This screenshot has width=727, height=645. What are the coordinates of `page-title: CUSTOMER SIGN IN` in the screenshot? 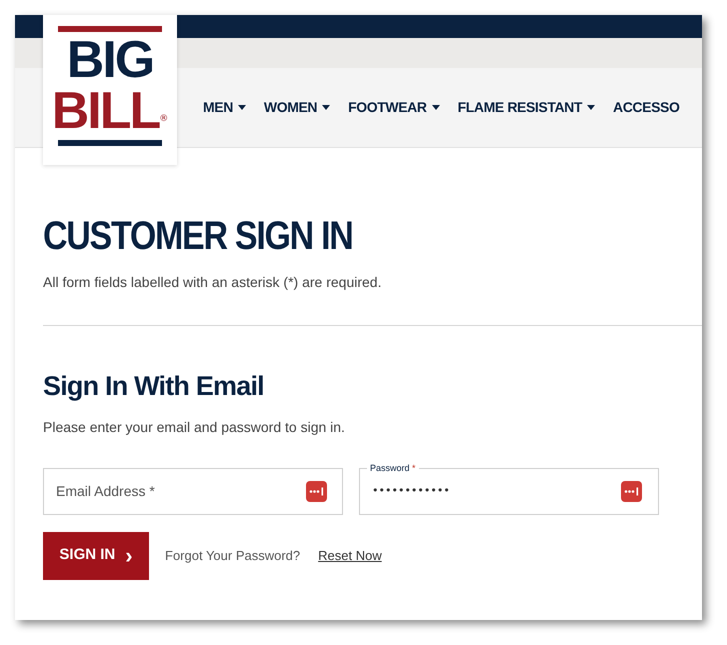 It's located at (198, 236).